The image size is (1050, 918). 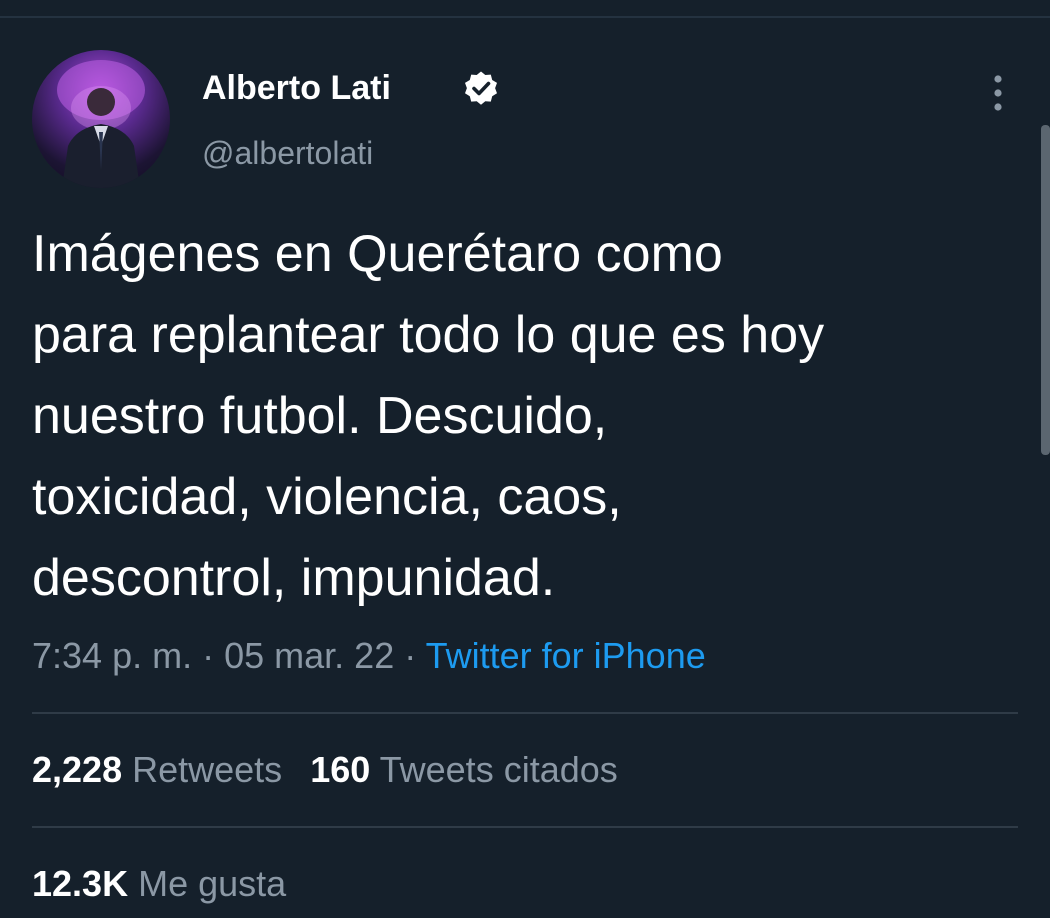 I want to click on more-vertical-icon, so click(x=998, y=93).